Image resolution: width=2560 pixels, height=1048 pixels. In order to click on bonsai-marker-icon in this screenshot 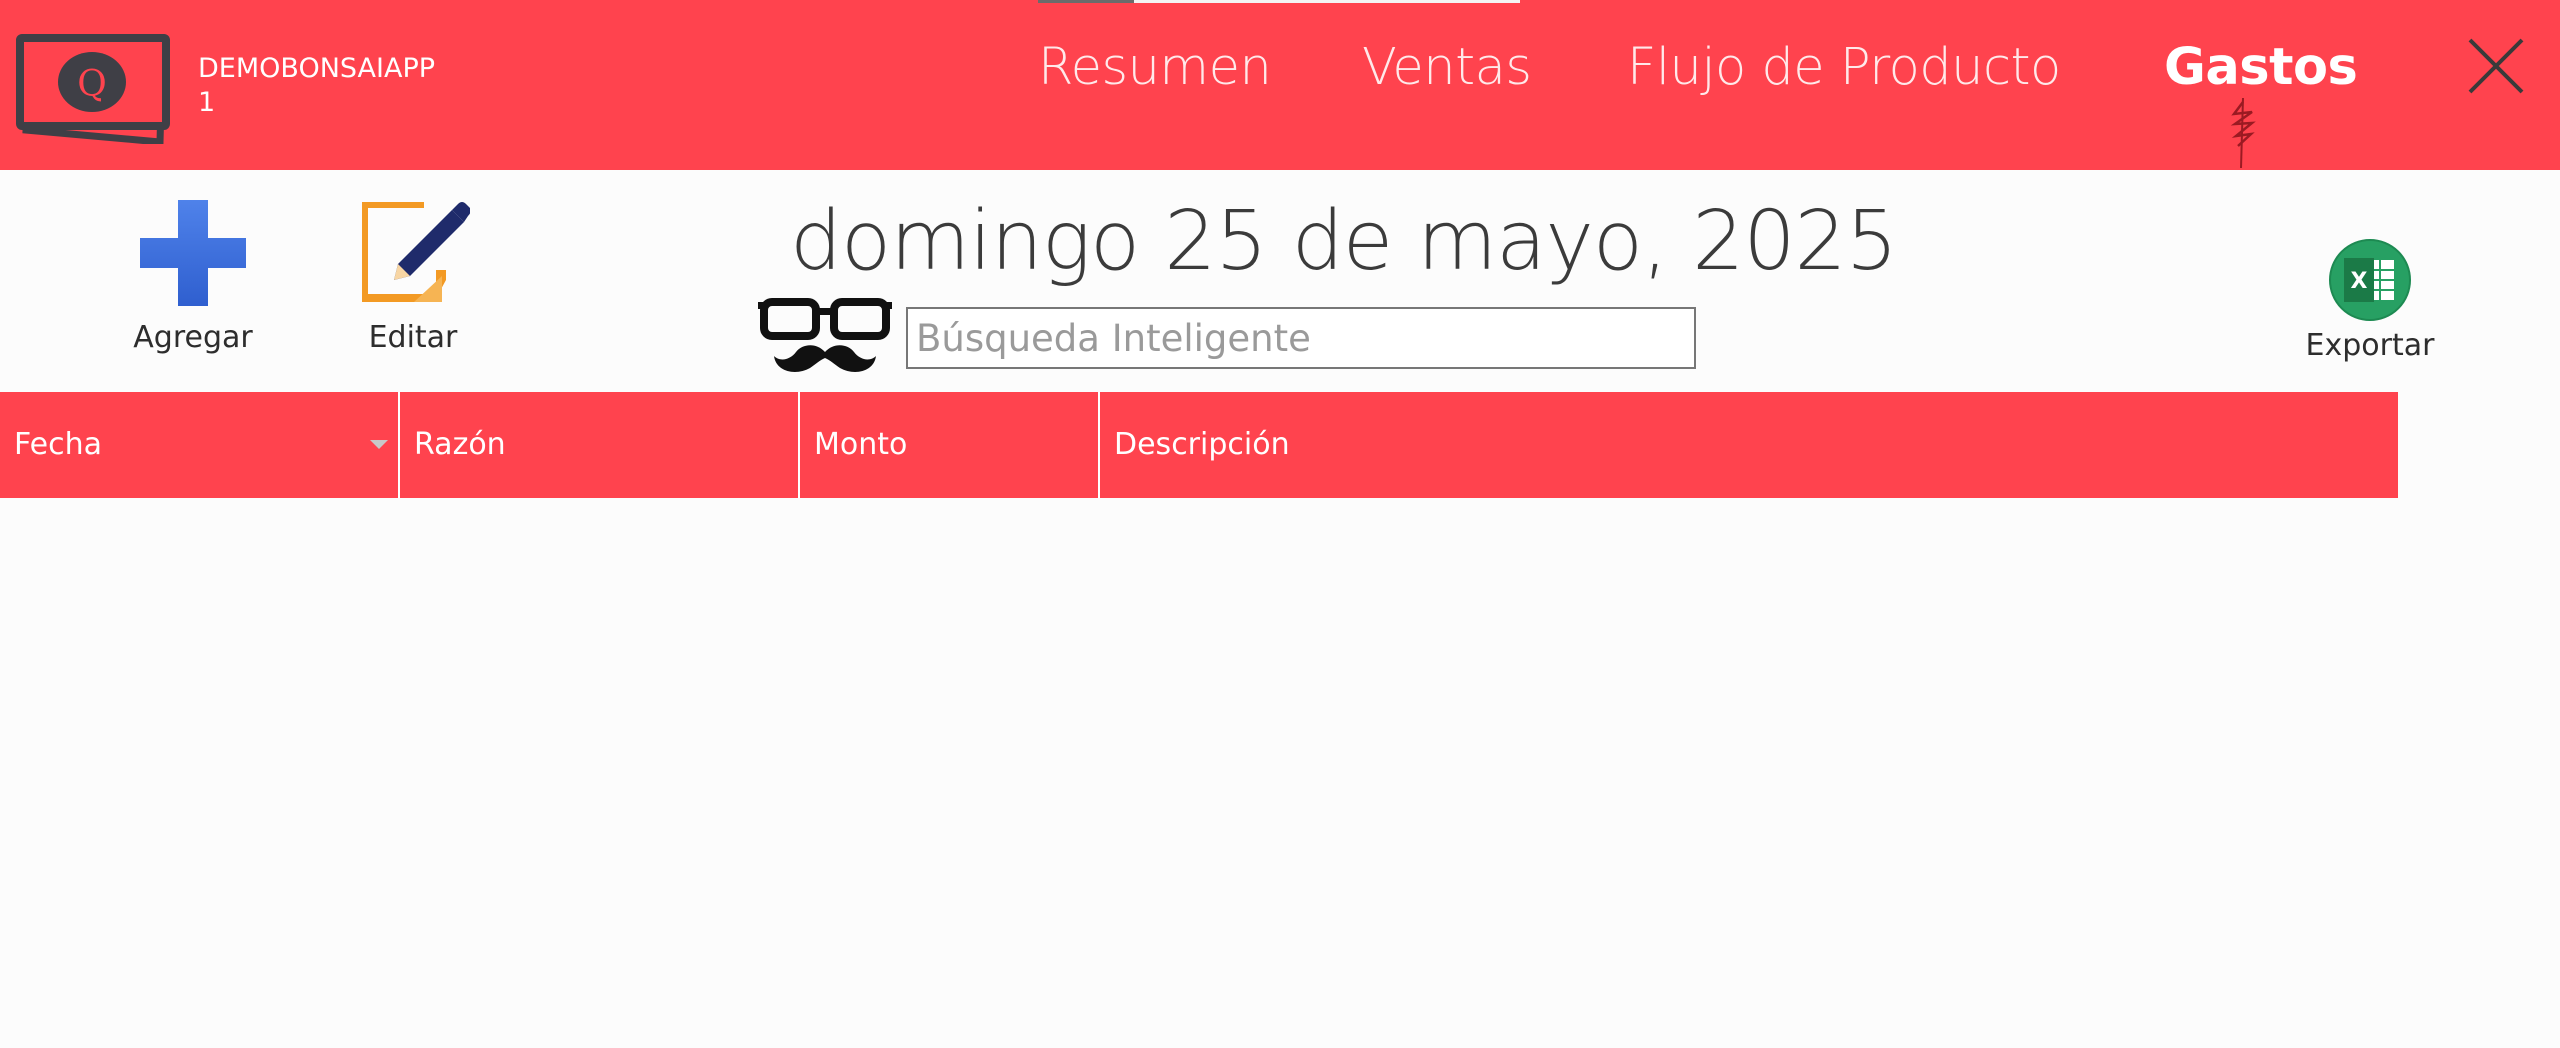, I will do `click(2243, 133)`.